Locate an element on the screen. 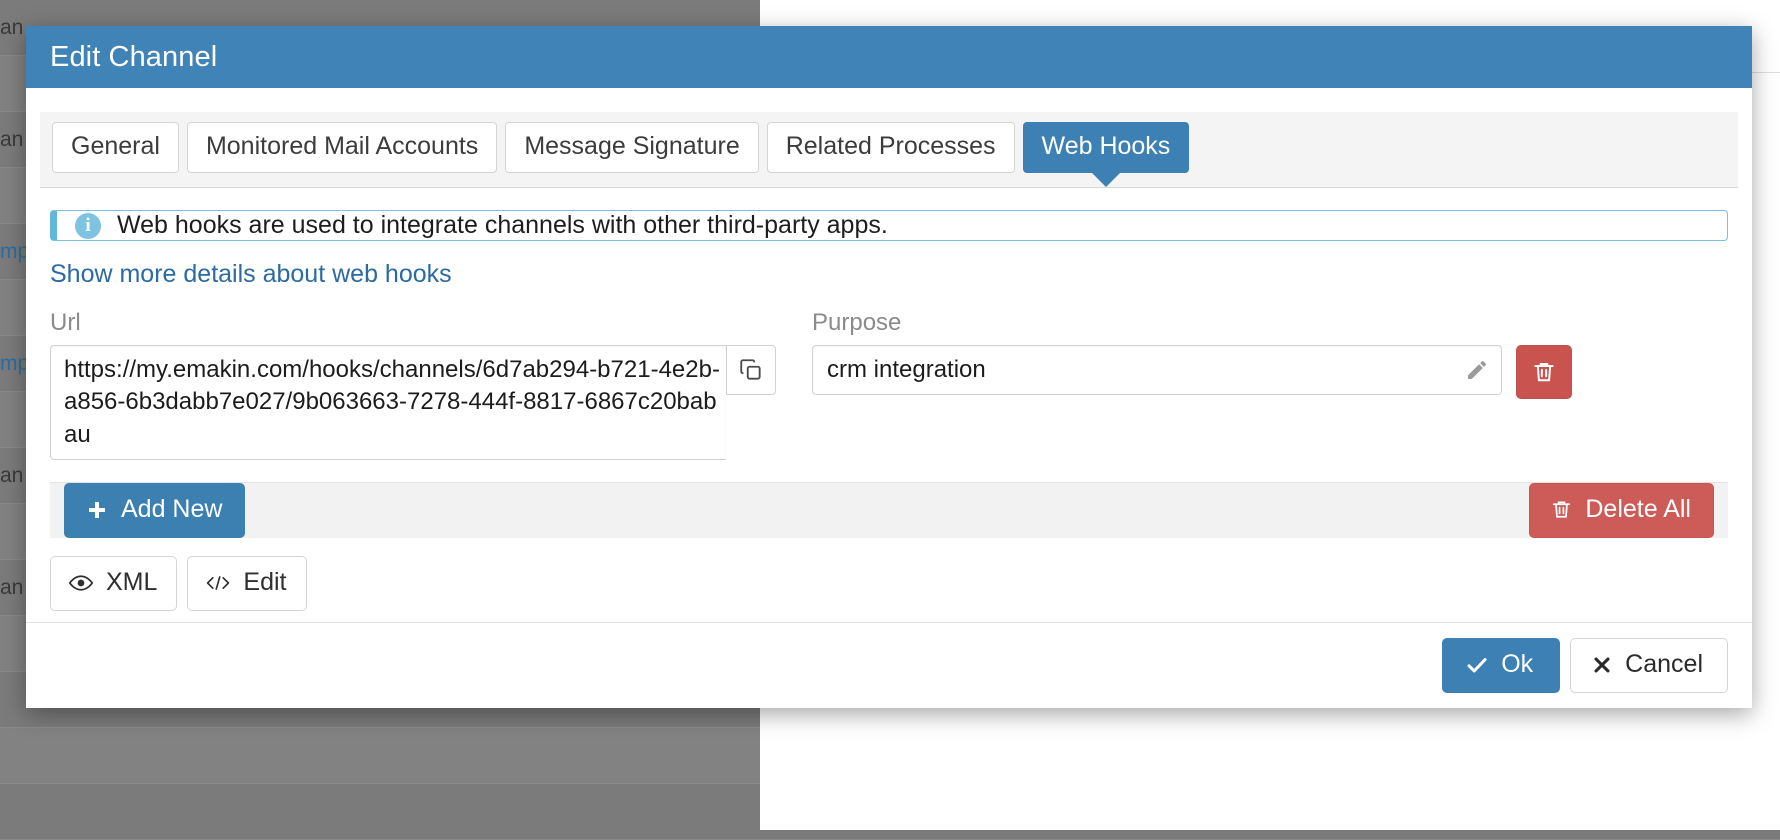 This screenshot has height=840, width=1780. plus-icon is located at coordinates (97, 510).